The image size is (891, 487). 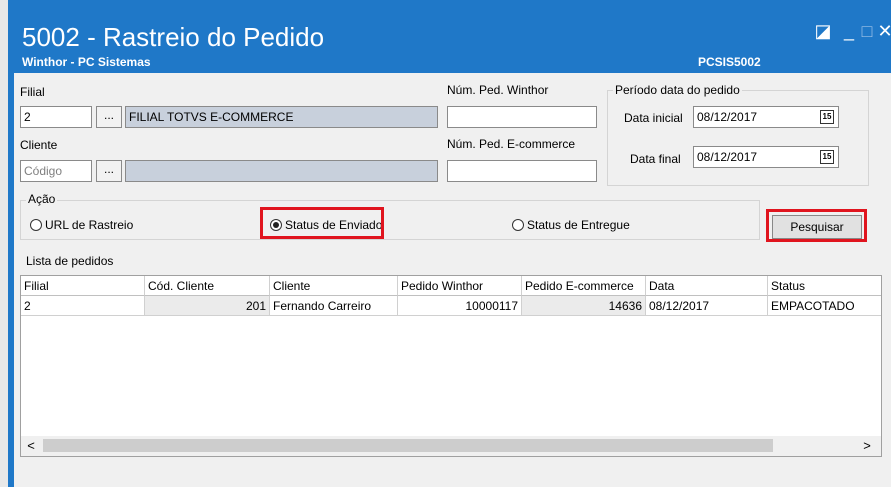 I want to click on filial-name-field: FILIAL TOTVS E-COMMERCE, so click(x=281, y=117).